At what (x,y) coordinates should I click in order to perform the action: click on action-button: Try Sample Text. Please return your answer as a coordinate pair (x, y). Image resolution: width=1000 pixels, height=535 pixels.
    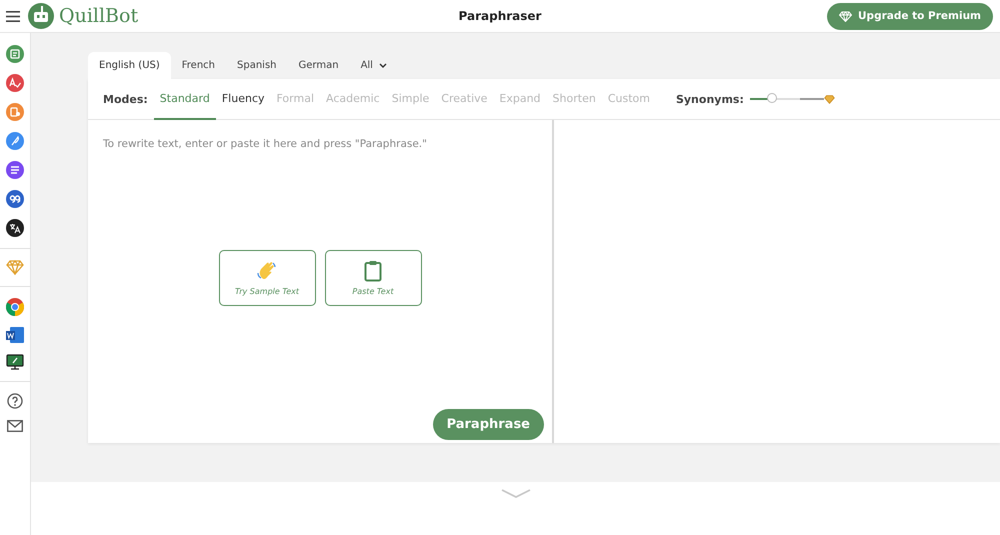
    Looking at the image, I should click on (267, 278).